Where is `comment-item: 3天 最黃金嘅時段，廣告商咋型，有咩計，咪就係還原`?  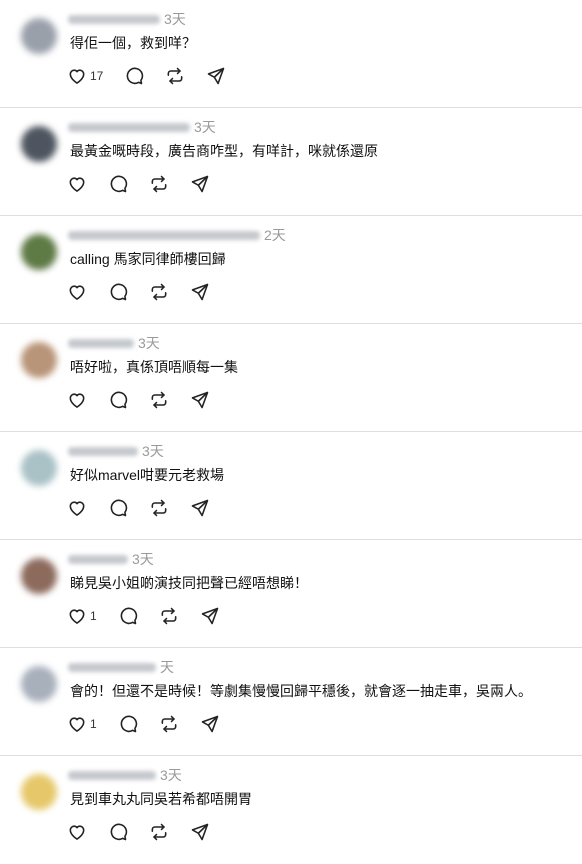
comment-item: 3天 最黃金嘅時段，廣告商咋型，有咩計，咪就係還原 is located at coordinates (291, 162).